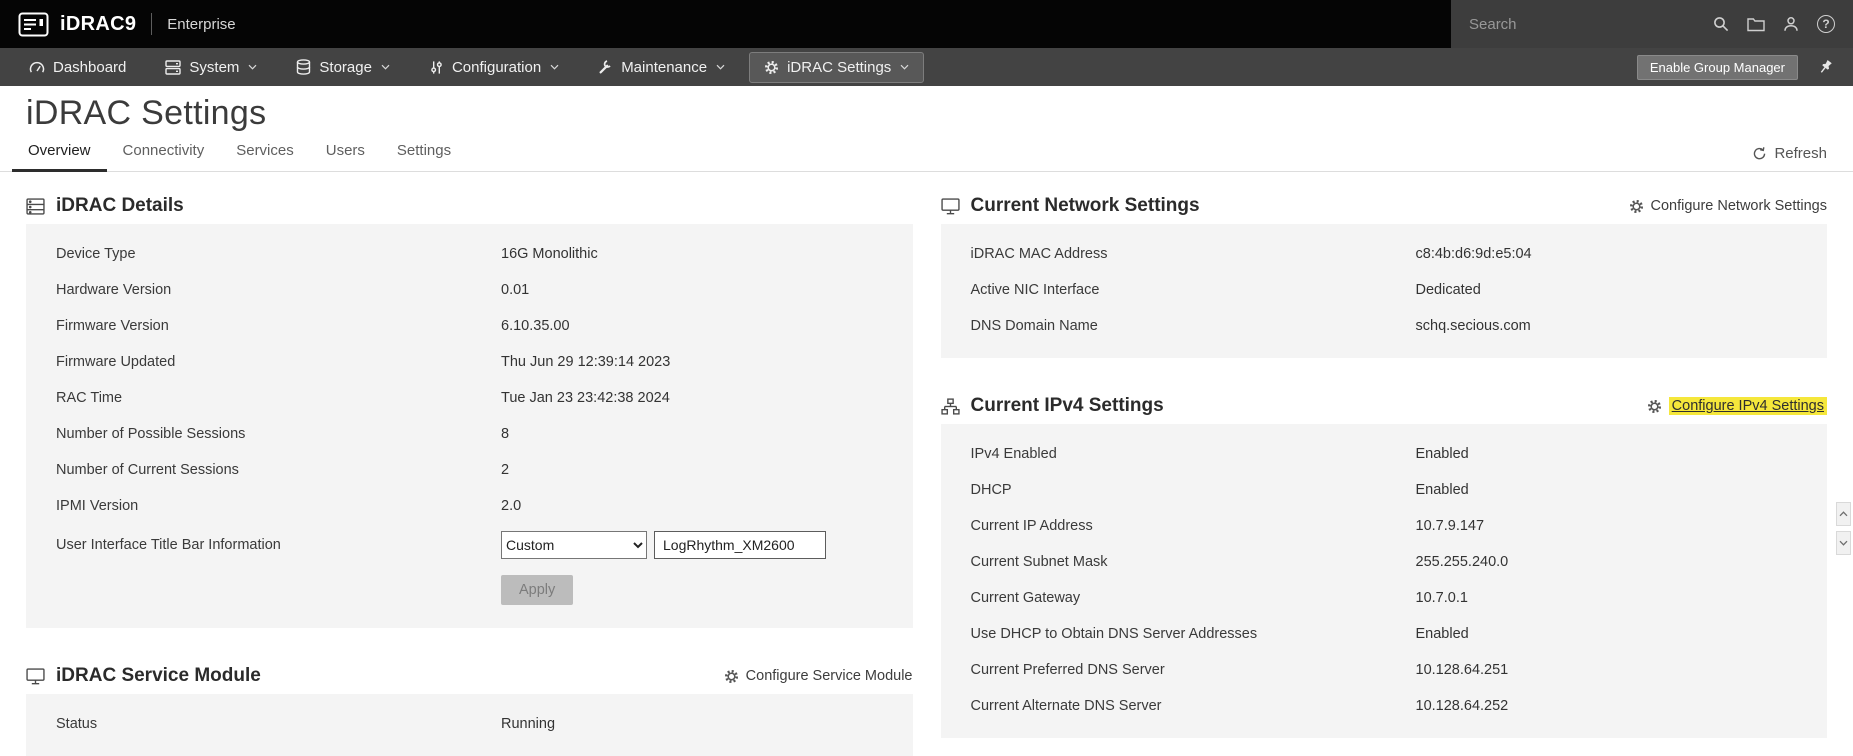 This screenshot has width=1853, height=756. I want to click on title-bar-controls: Custom, so click(663, 545).